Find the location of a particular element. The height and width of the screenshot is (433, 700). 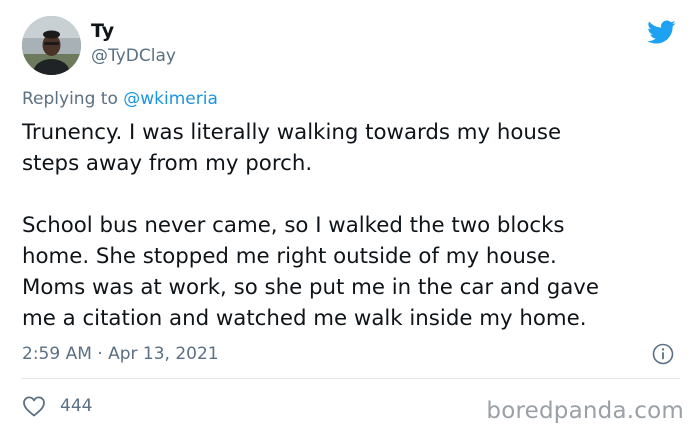

tweet-paragraph-break is located at coordinates (352, 194).